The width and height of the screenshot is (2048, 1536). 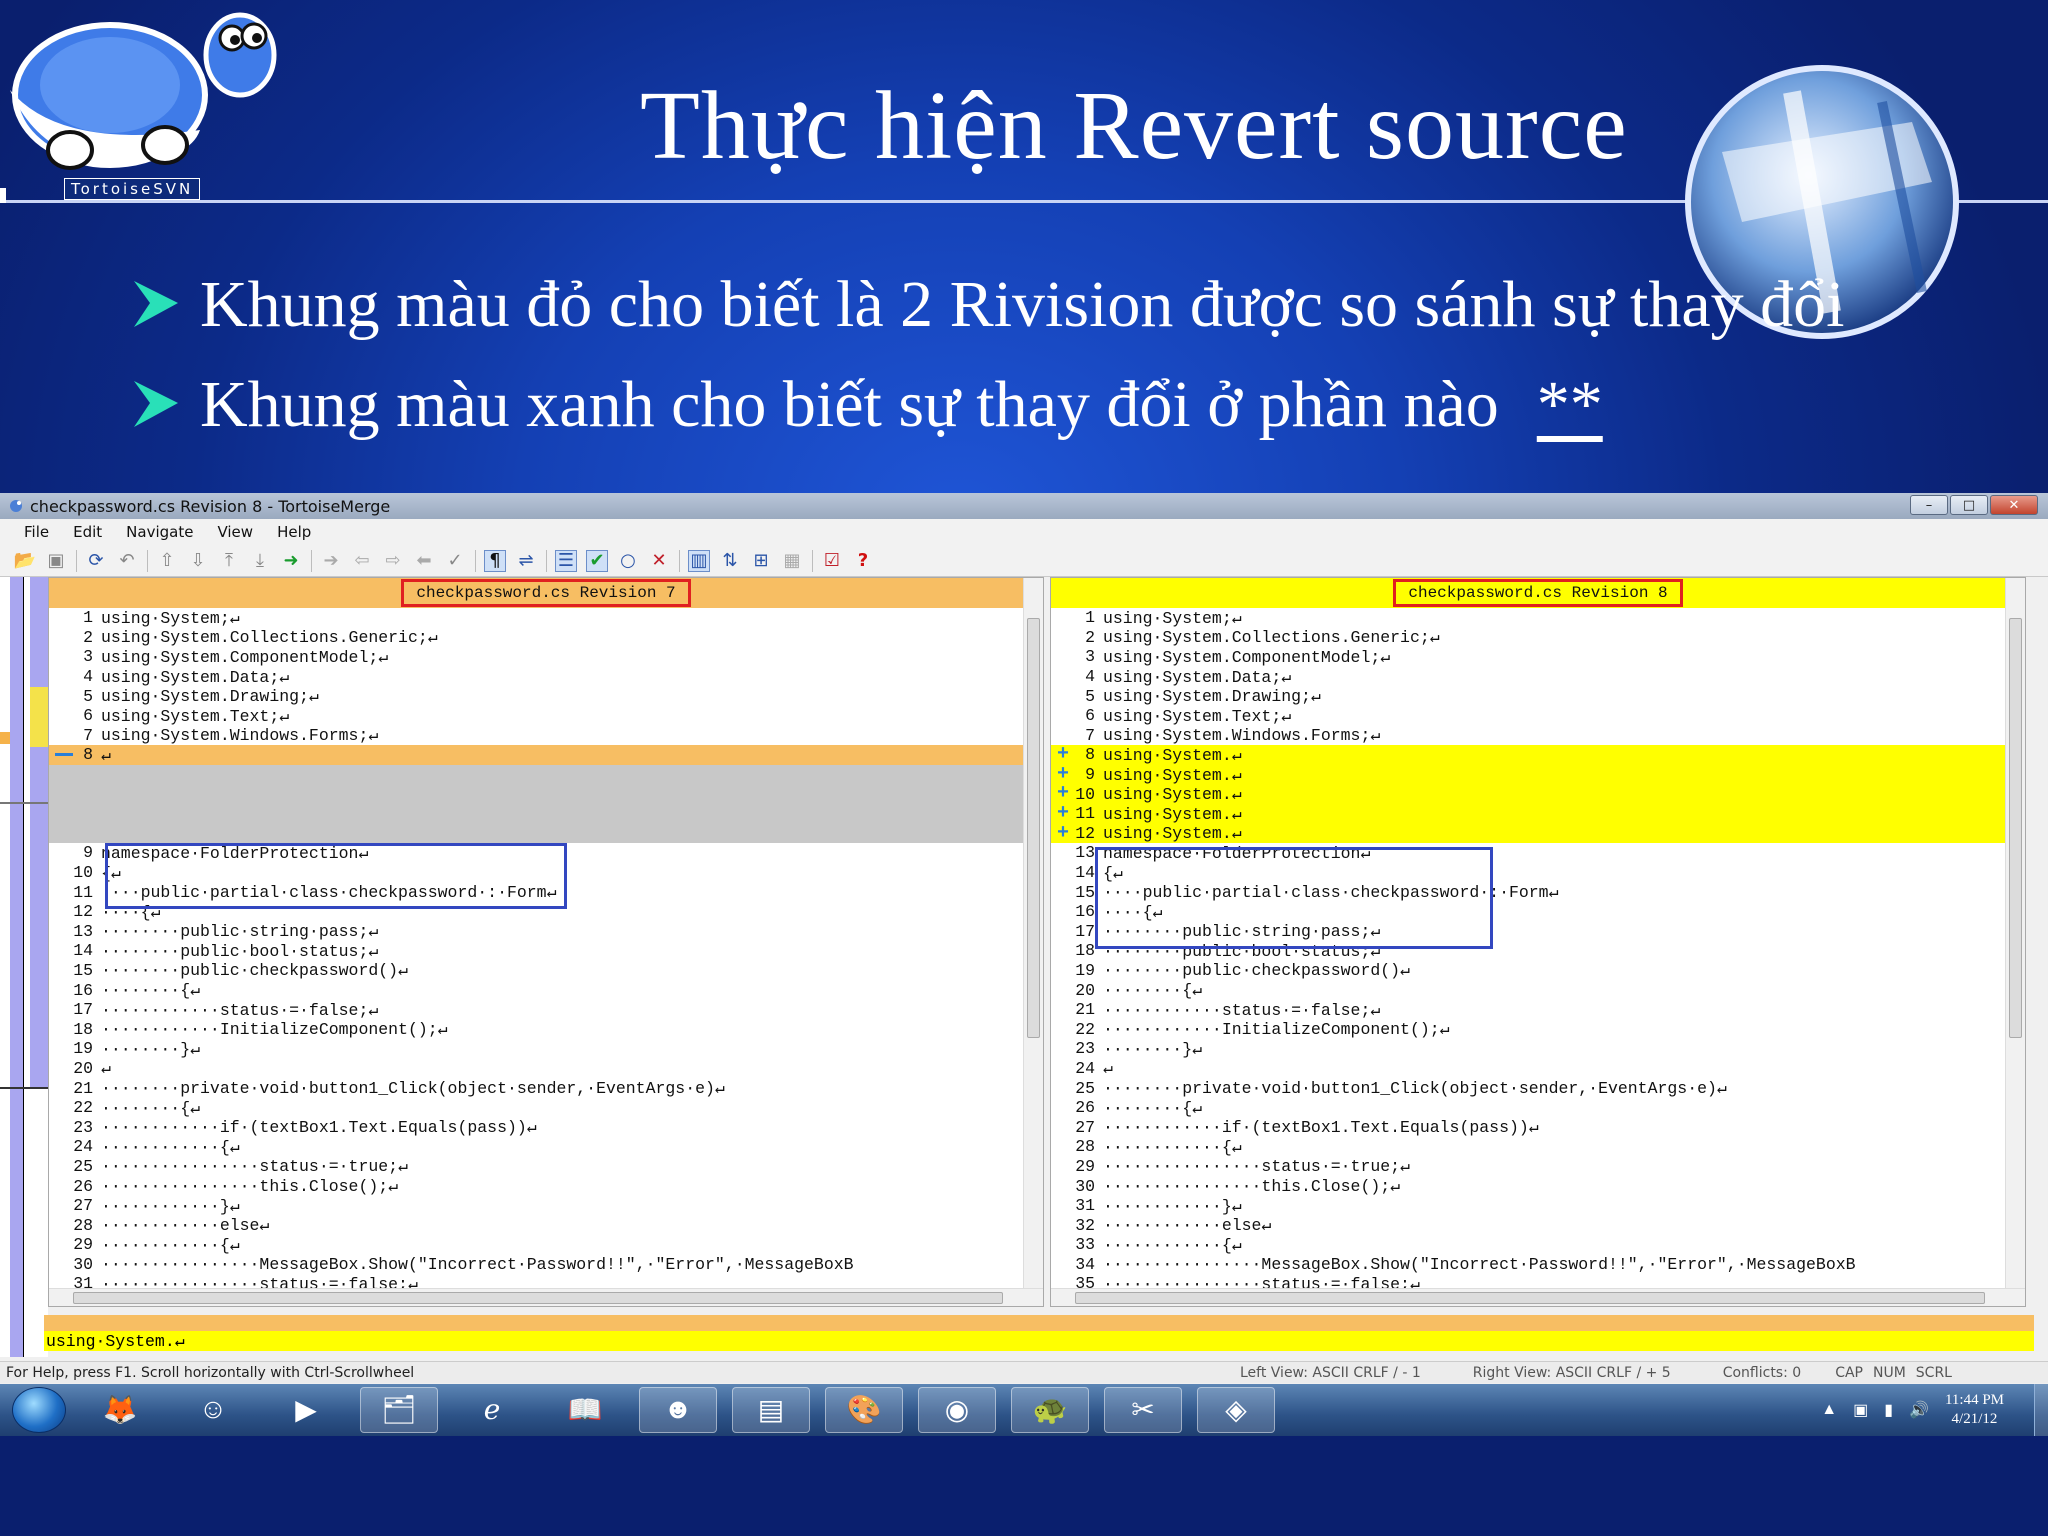 What do you see at coordinates (863, 561) in the screenshot?
I see `help-icon: ?` at bounding box center [863, 561].